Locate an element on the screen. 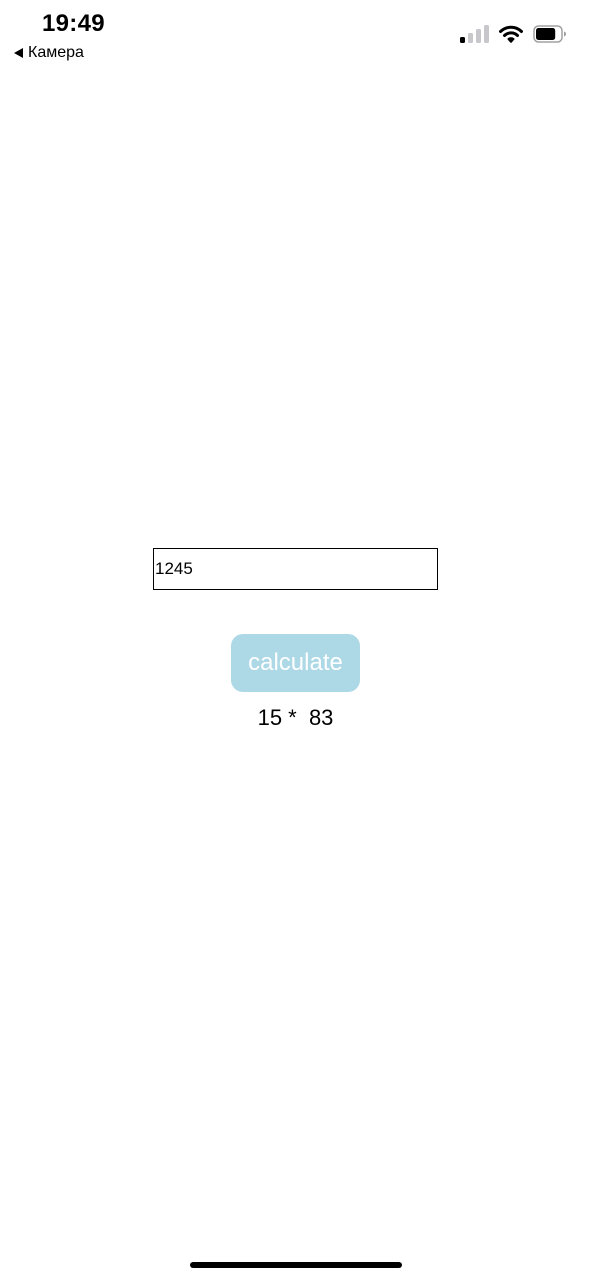 The height and width of the screenshot is (1280, 591). calculate-button: calculate is located at coordinates (295, 663).